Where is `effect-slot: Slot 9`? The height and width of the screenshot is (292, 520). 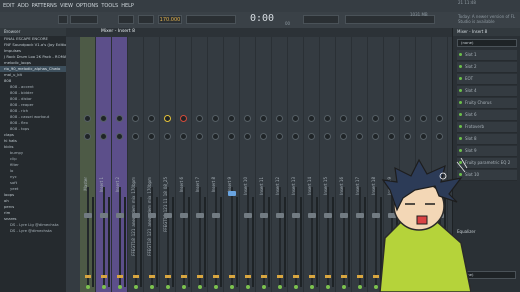
effect-slot: Slot 9 is located at coordinates (487, 151).